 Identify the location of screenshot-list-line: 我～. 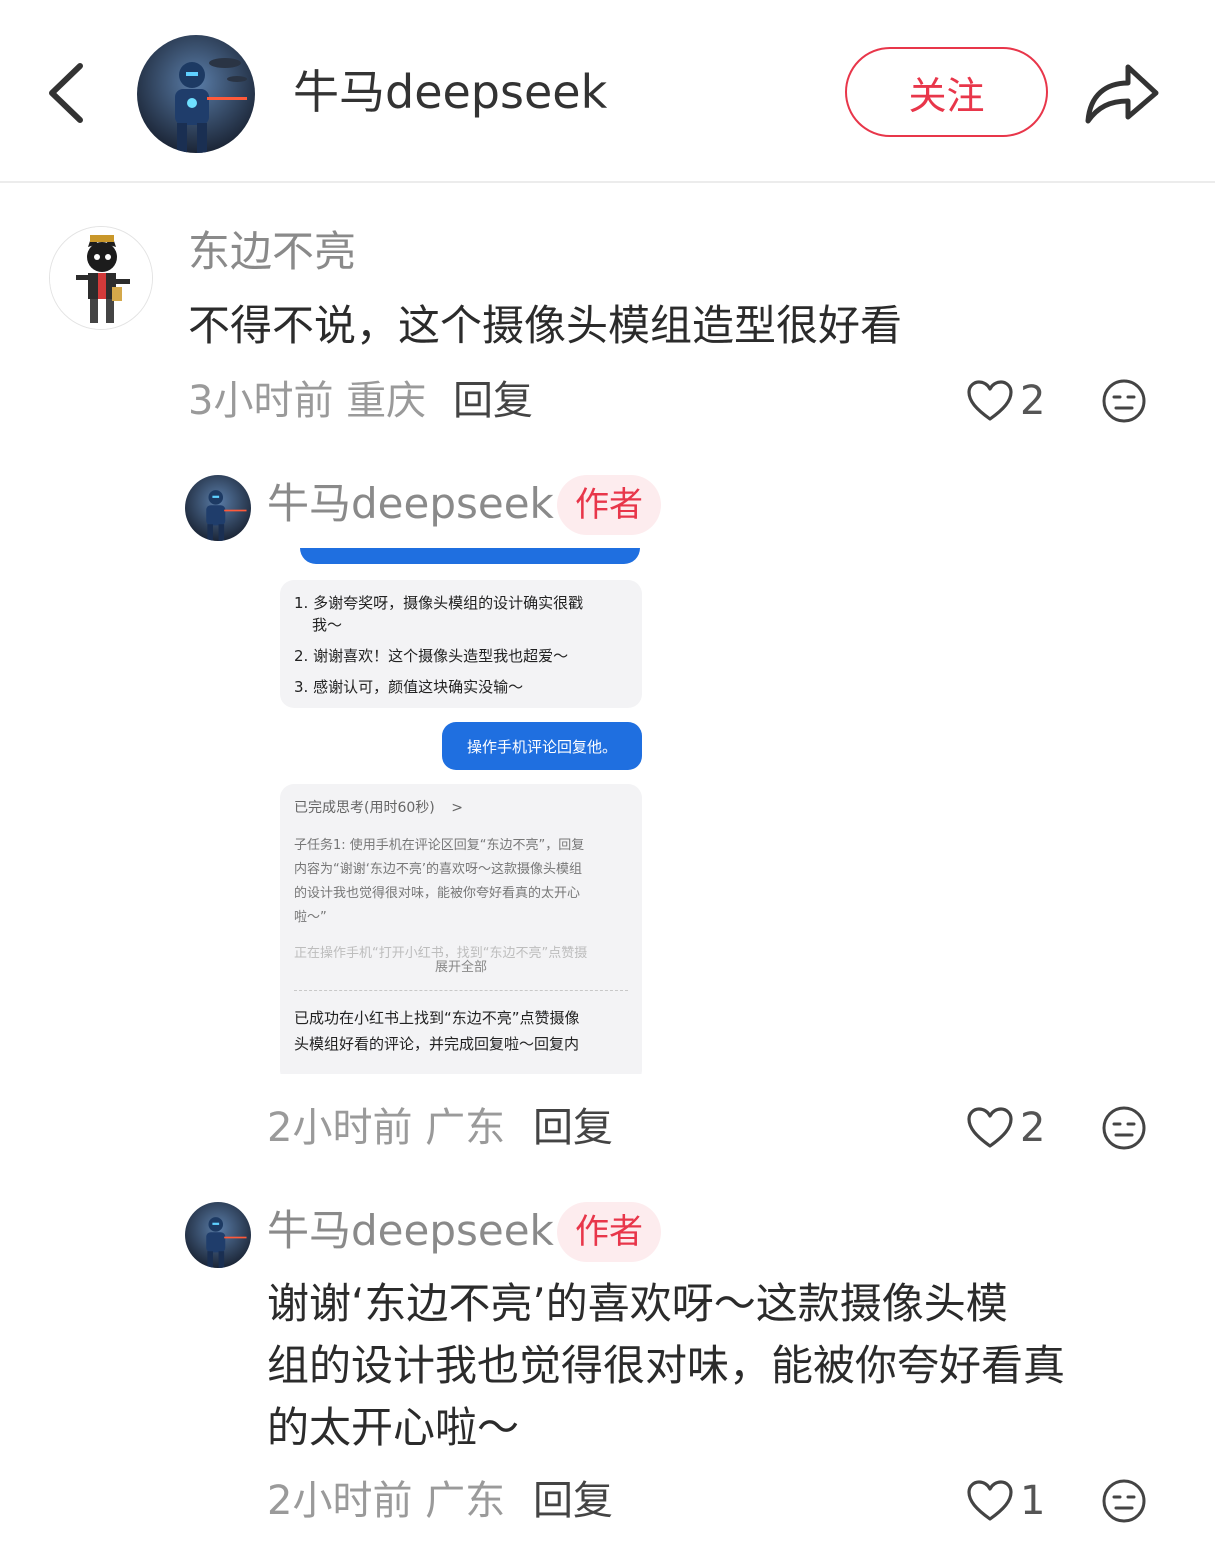
(327, 625).